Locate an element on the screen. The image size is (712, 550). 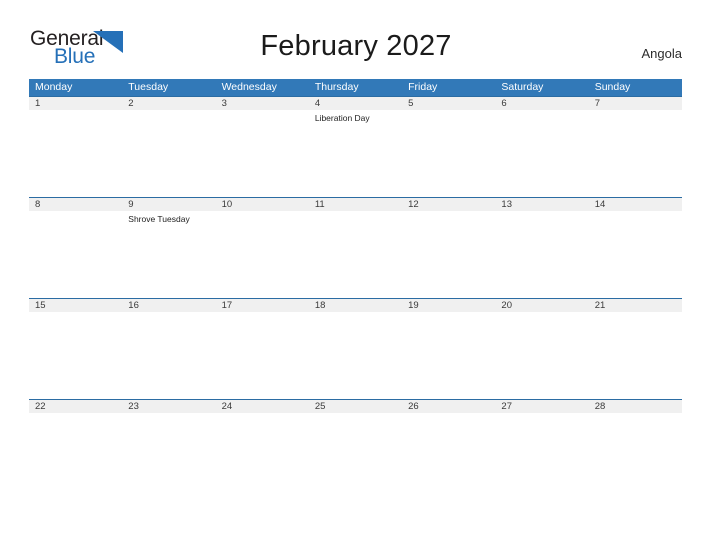
day-number: 6 is located at coordinates (504, 103).